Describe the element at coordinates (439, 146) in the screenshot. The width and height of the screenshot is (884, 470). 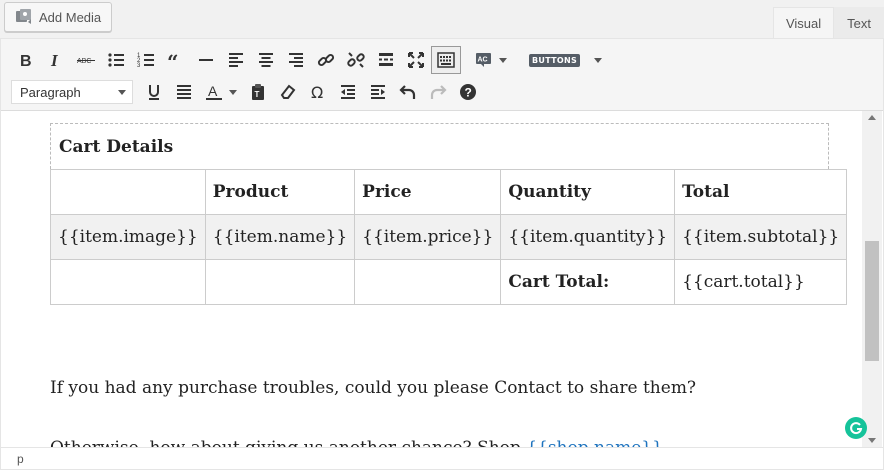
I see `cart-details-title: Cart Details` at that location.